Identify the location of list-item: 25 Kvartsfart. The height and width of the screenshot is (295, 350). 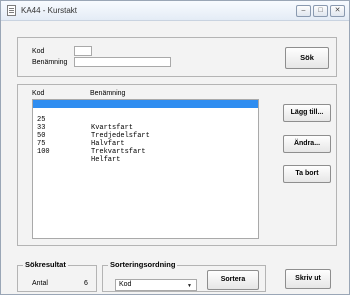
(145, 120).